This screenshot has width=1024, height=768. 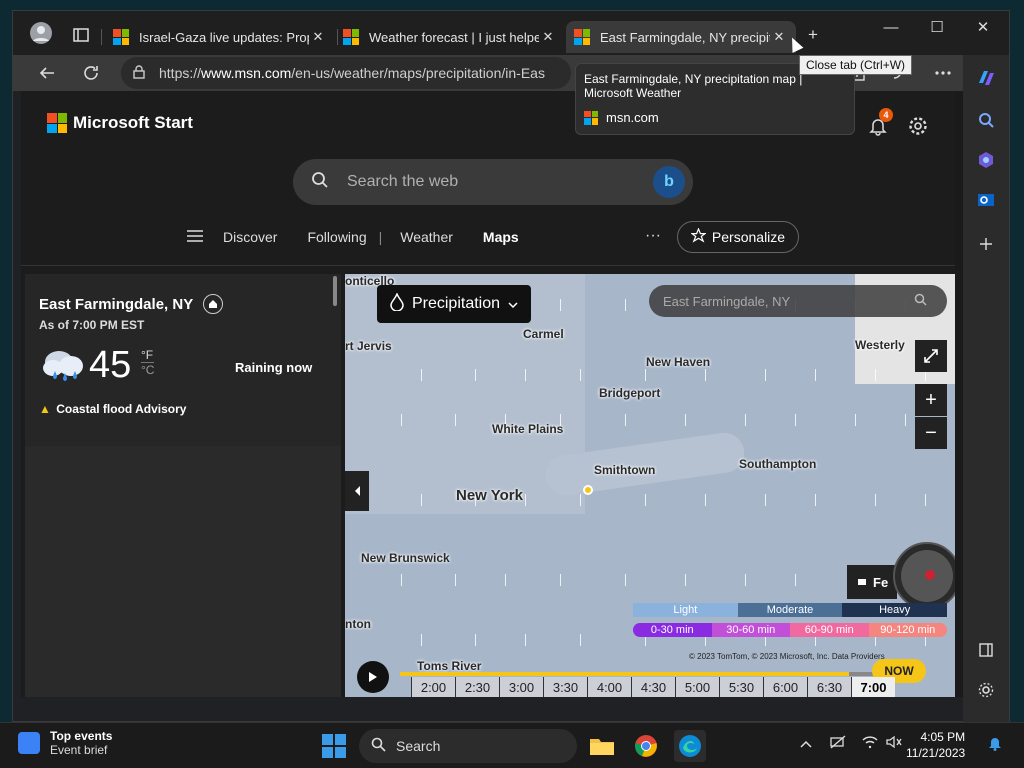 What do you see at coordinates (986, 160) in the screenshot?
I see `copilot-shopping-icon` at bounding box center [986, 160].